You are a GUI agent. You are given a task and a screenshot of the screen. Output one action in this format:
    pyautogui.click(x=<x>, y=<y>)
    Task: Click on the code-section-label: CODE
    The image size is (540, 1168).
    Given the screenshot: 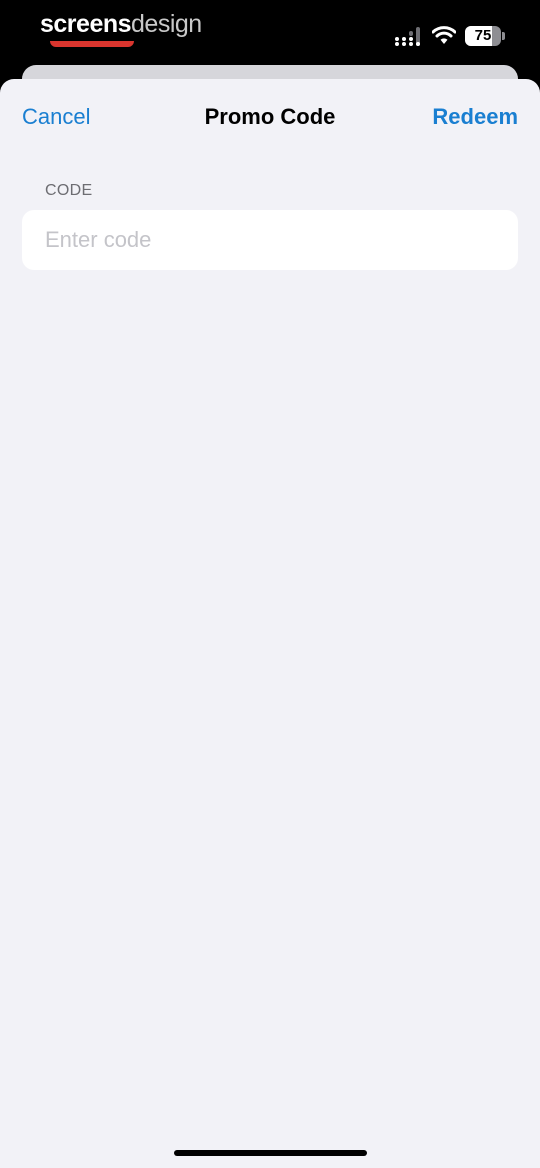 What is the action you would take?
    pyautogui.click(x=69, y=190)
    